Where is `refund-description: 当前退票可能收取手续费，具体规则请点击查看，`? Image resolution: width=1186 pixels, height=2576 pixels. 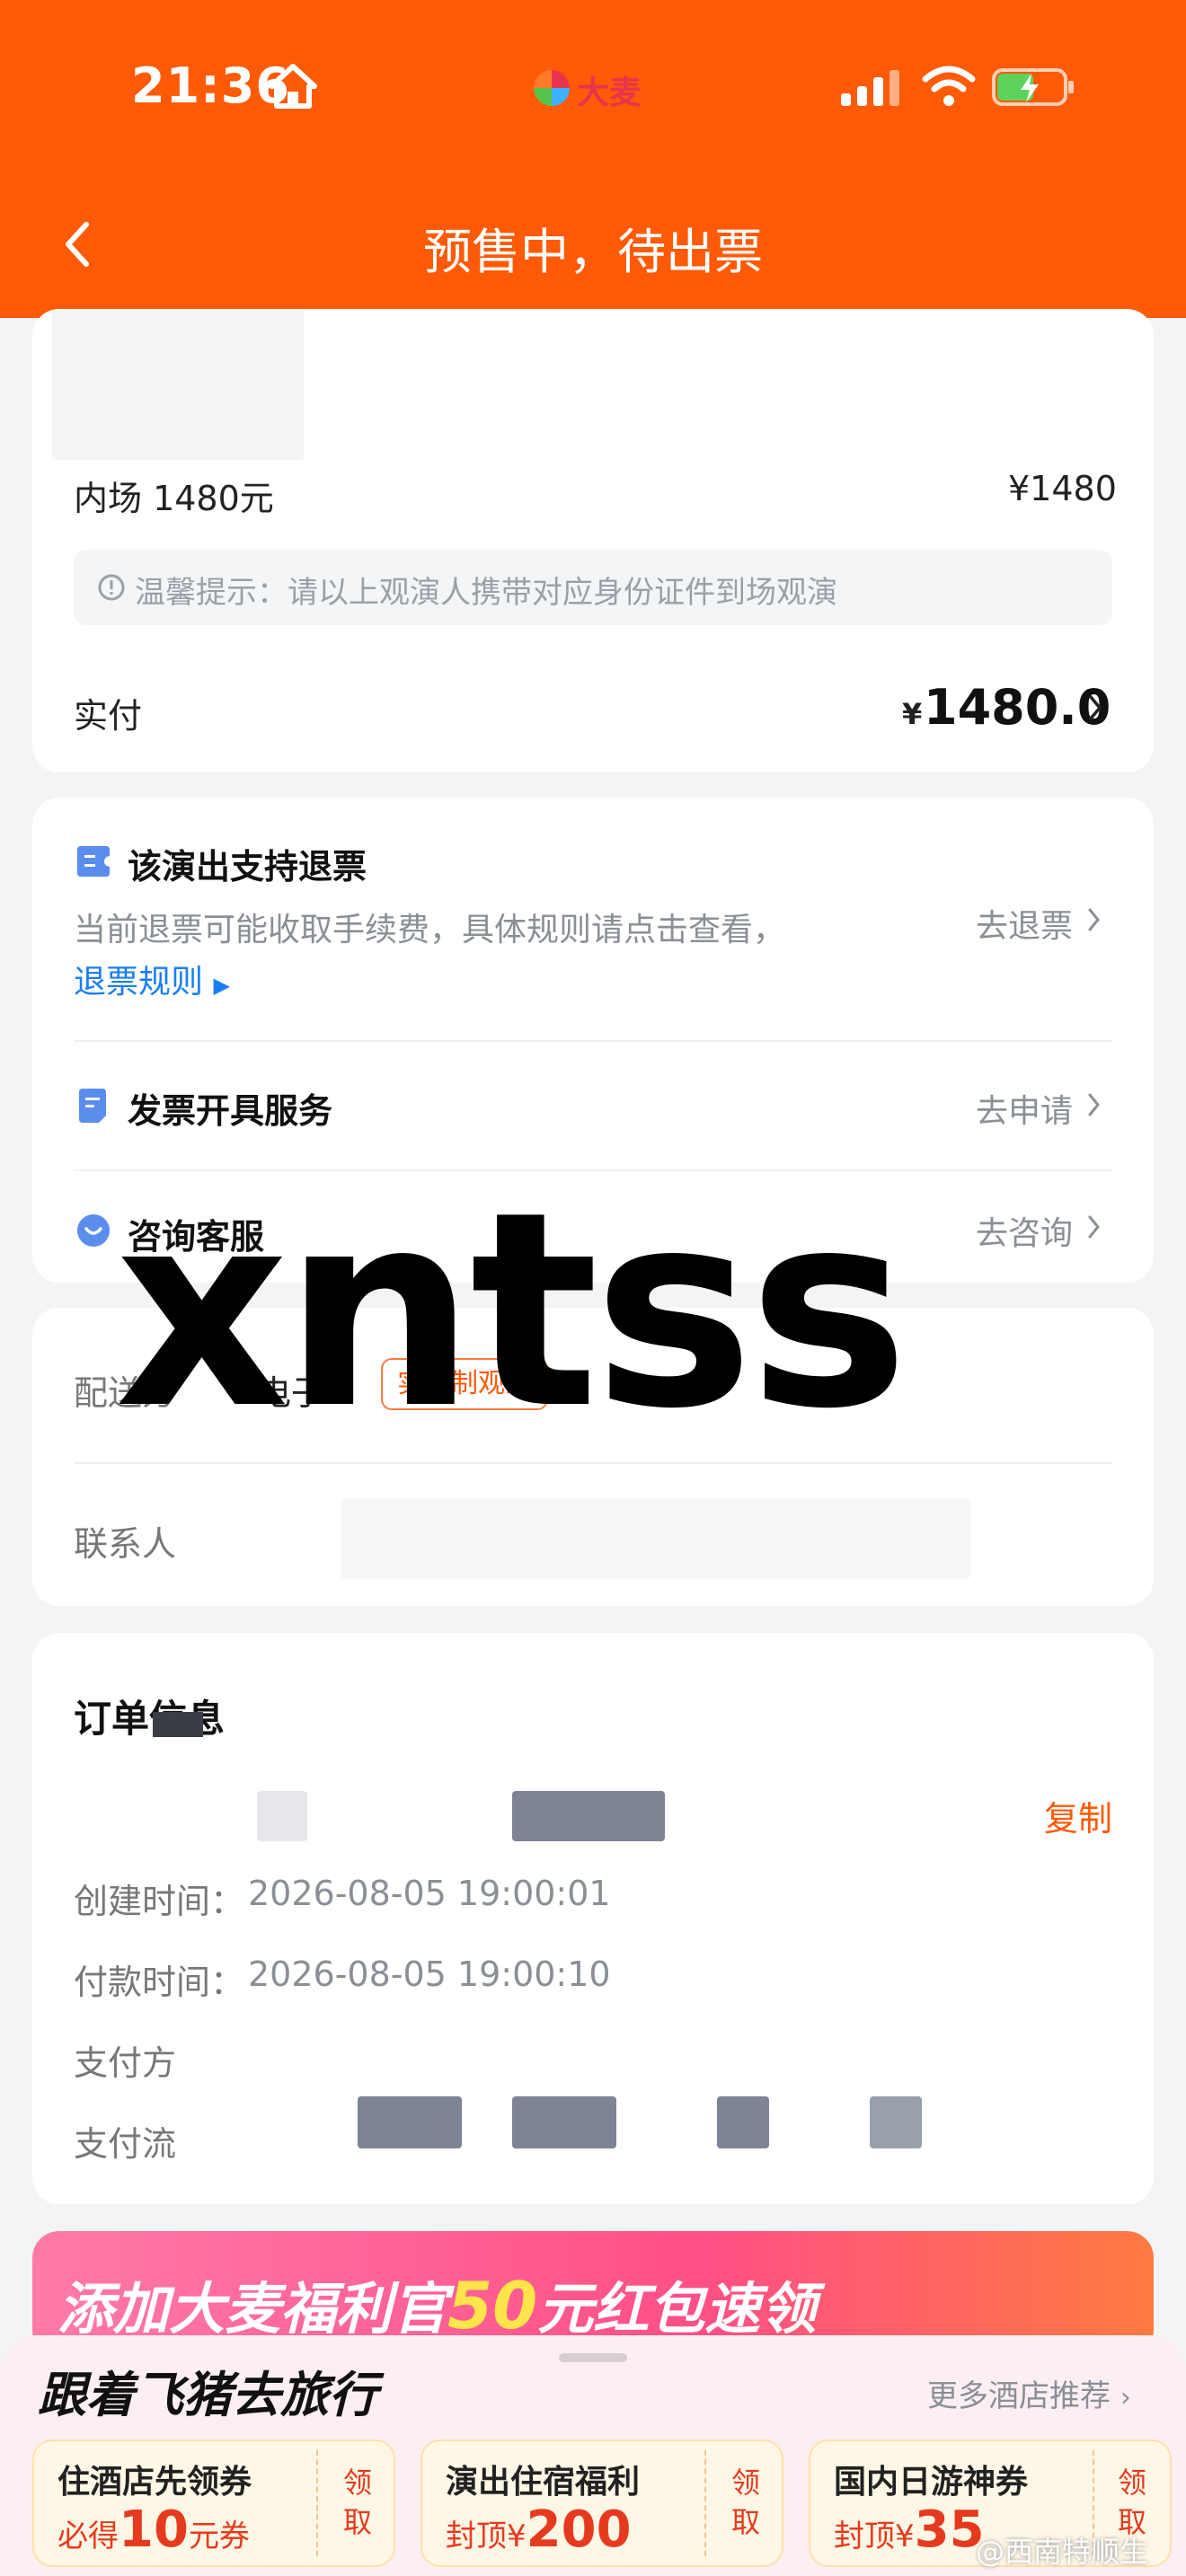 refund-description: 当前退票可能收取手续费，具体规则请点击查看， is located at coordinates (430, 930).